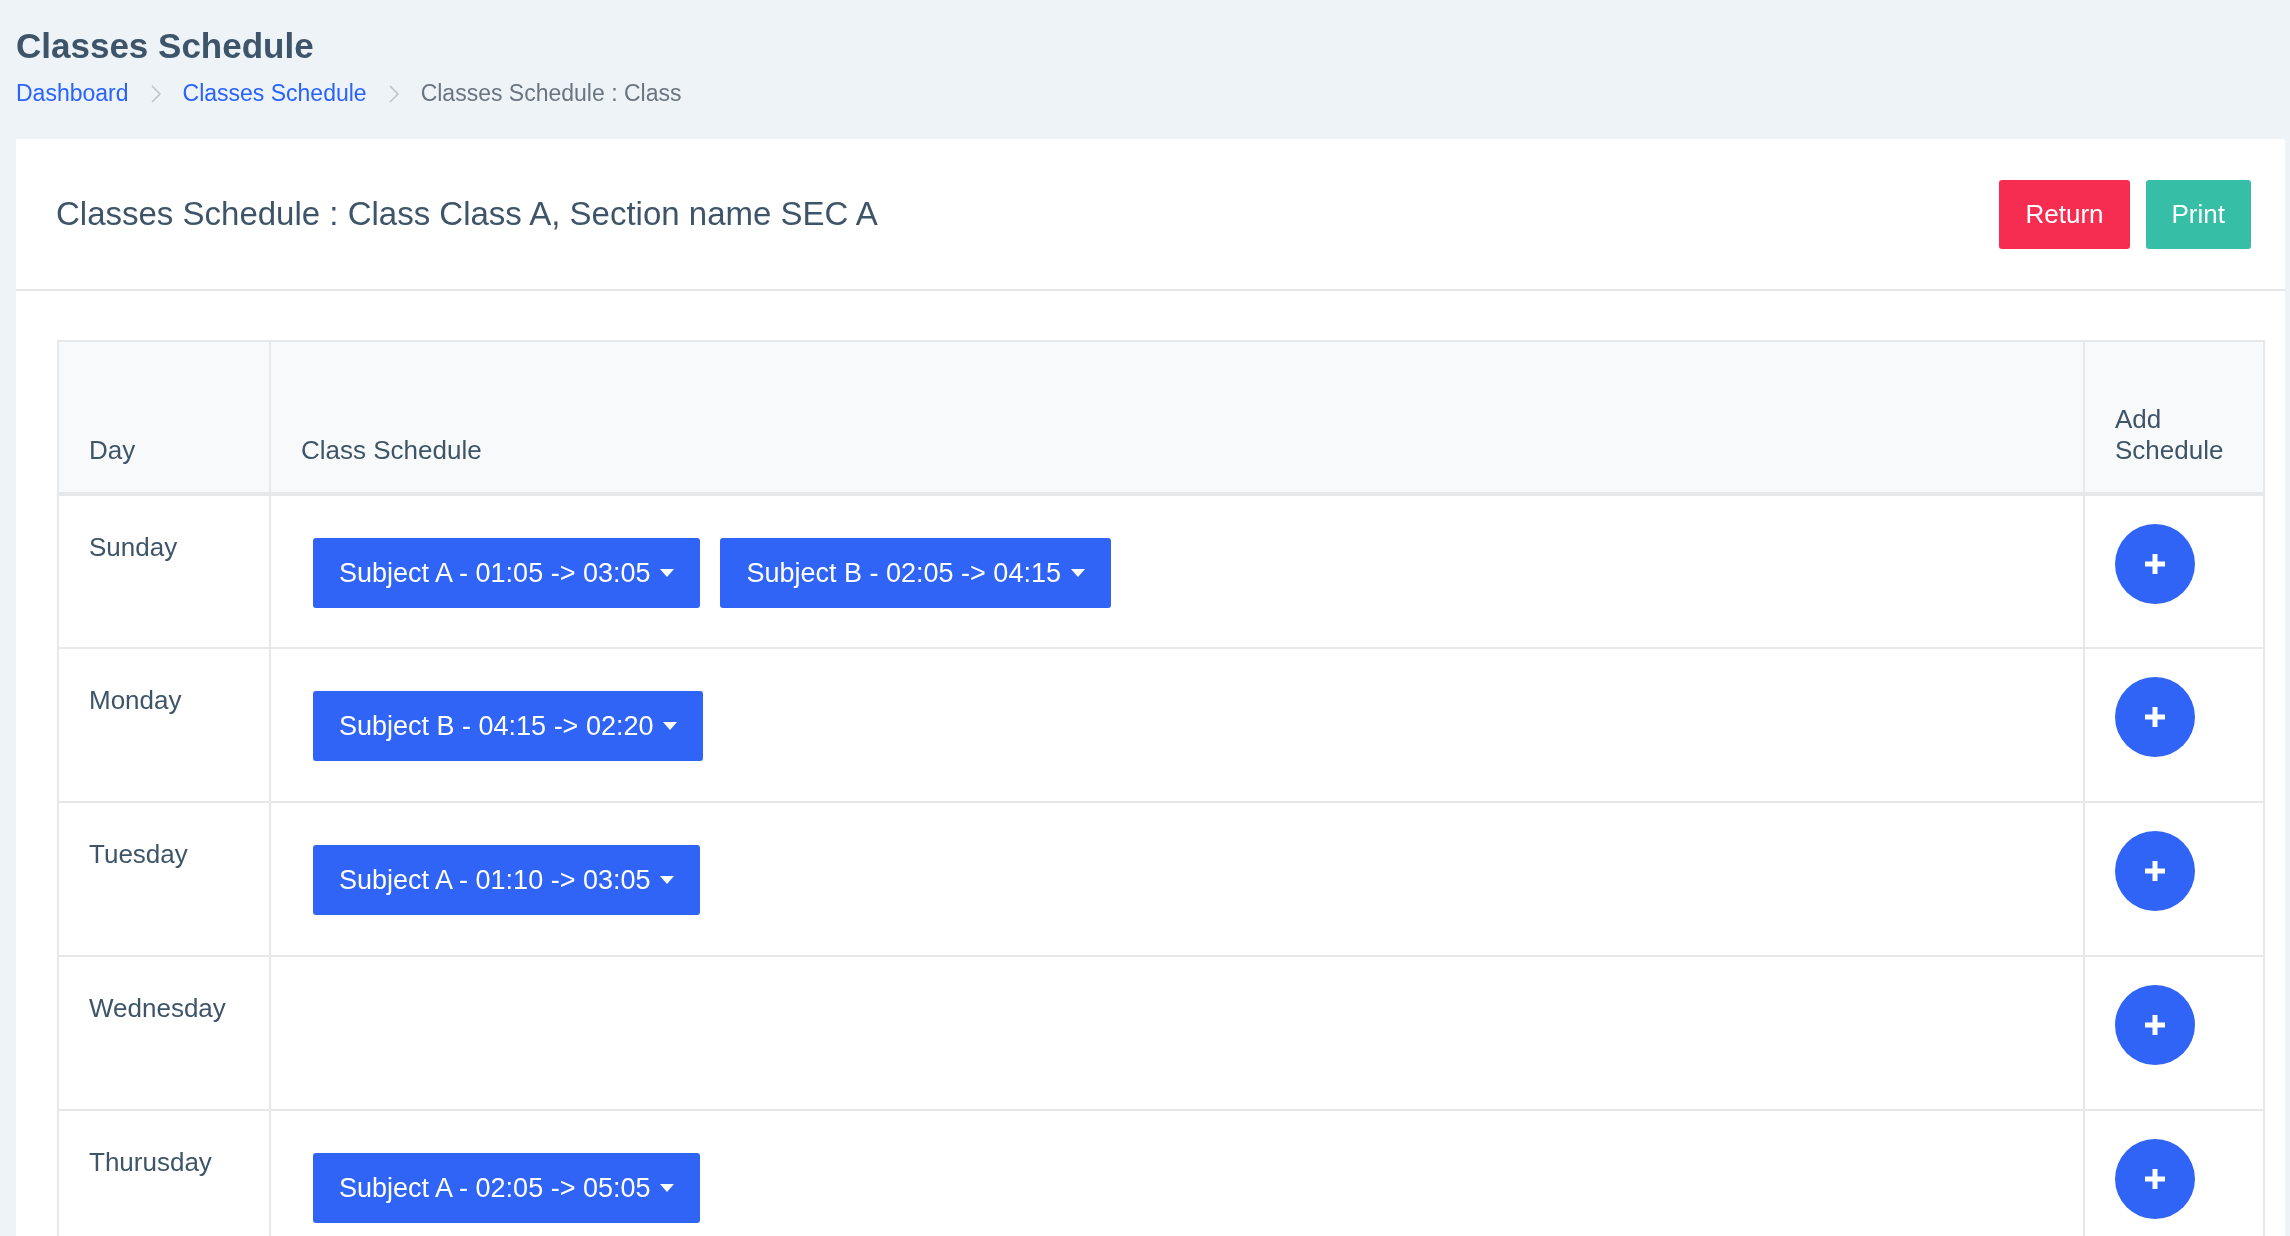 The width and height of the screenshot is (2290, 1236). What do you see at coordinates (467, 214) in the screenshot?
I see `card-title: Classes Schedule : Class Class A, Section name SEC A` at bounding box center [467, 214].